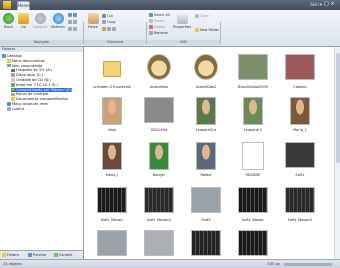  I want to click on rename-button: Rename, so click(158, 33).